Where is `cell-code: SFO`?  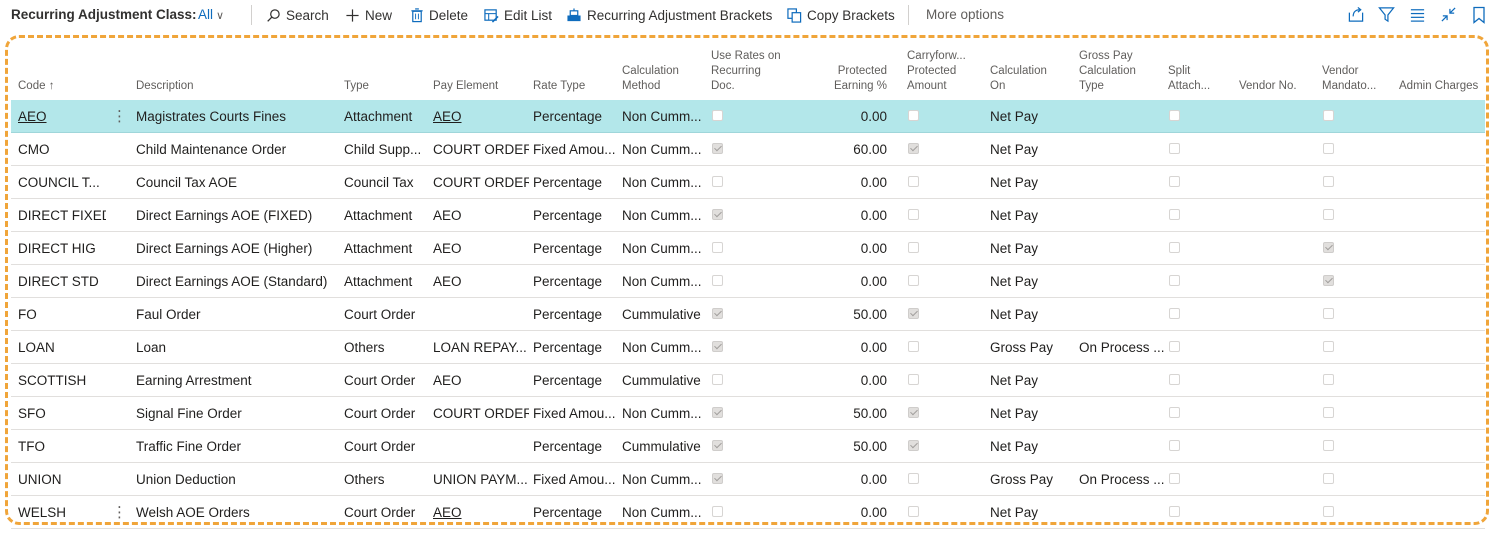 cell-code: SFO is located at coordinates (62, 413).